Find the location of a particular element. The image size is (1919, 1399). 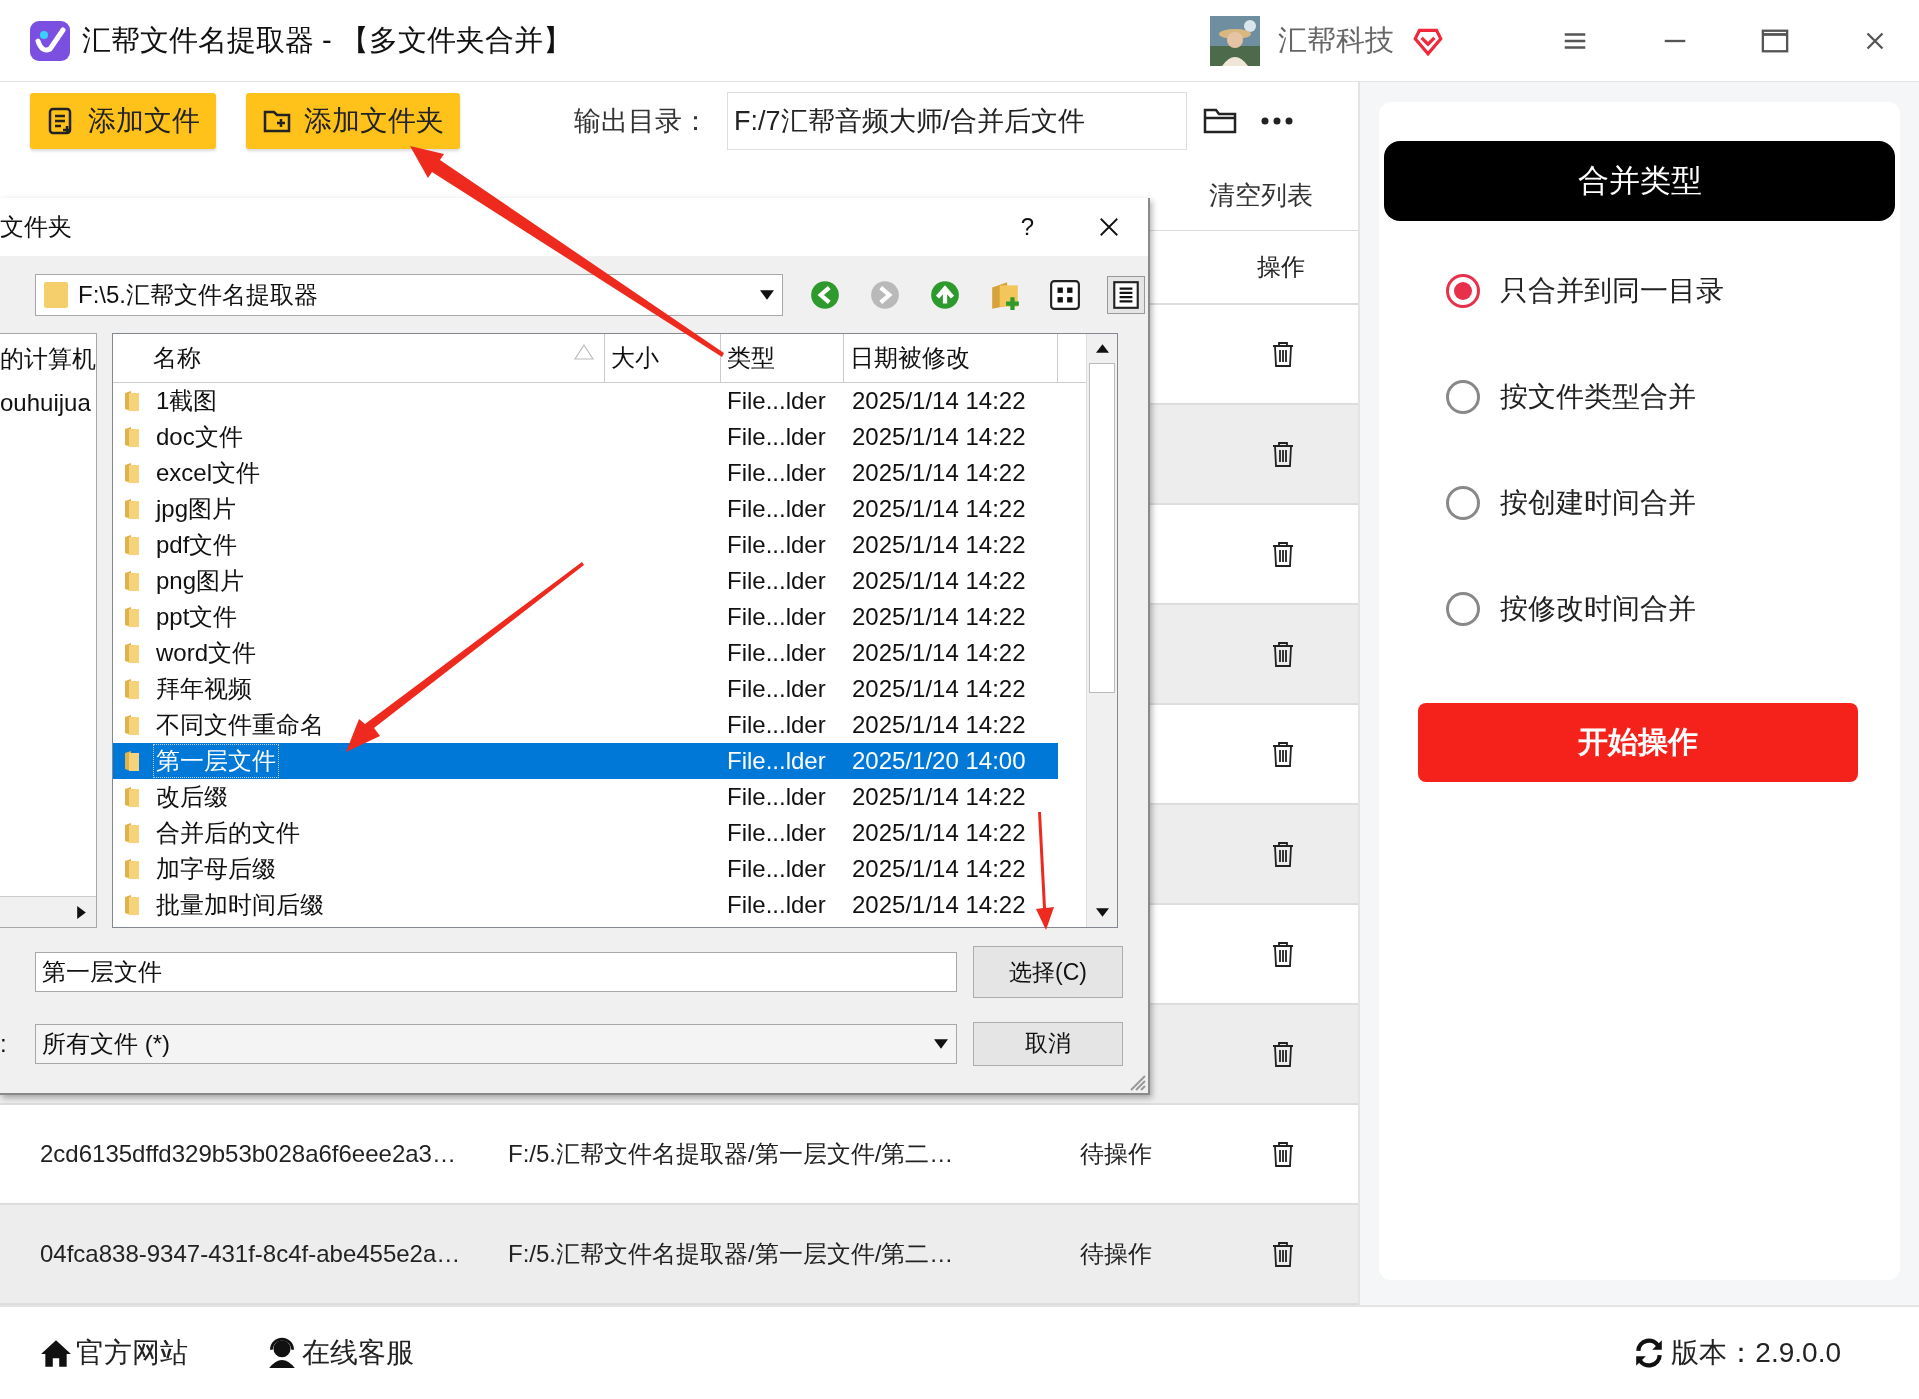

path-combo: F:\5.汇帮文件名提取器 is located at coordinates (409, 294).